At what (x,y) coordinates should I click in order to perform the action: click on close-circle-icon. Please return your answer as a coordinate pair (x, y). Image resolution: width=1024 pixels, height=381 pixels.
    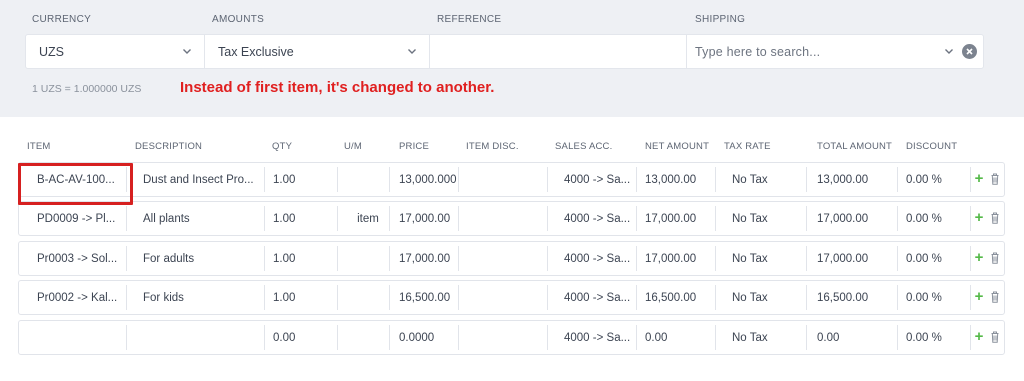
    Looking at the image, I should click on (969, 51).